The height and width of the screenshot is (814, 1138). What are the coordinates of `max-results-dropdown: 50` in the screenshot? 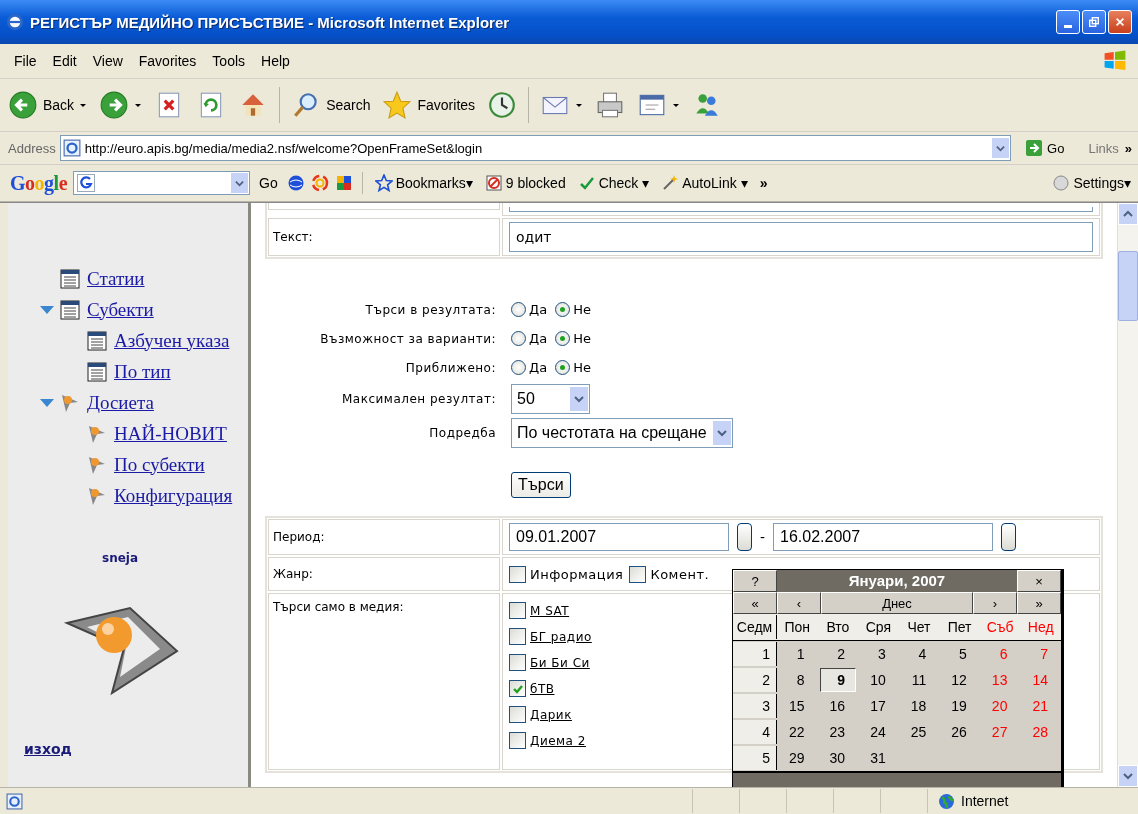 It's located at (550, 399).